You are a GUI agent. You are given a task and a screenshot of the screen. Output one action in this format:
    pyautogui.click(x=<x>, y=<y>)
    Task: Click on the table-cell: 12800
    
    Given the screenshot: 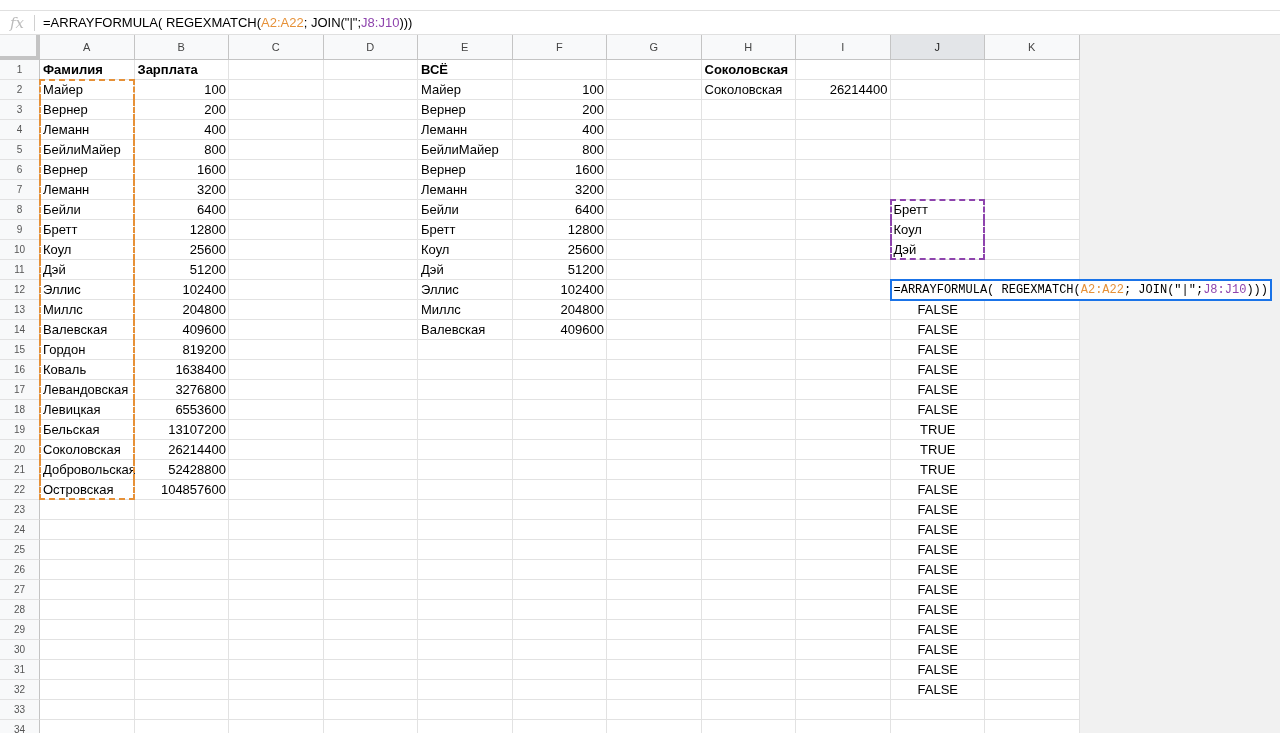 What is the action you would take?
    pyautogui.click(x=585, y=229)
    